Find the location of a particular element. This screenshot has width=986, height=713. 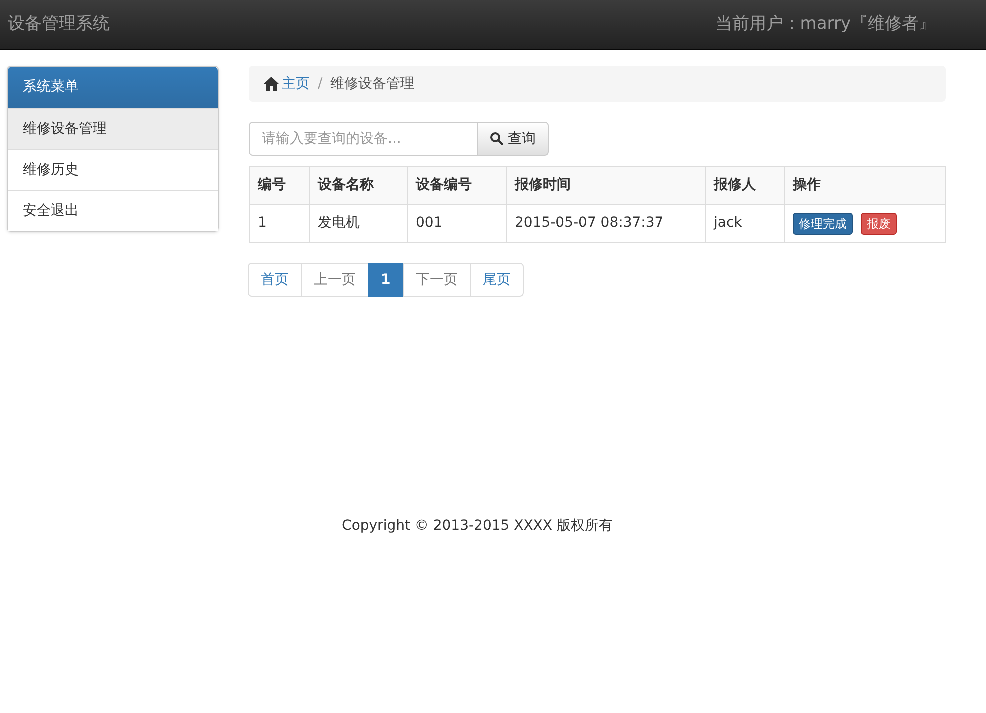

breadcrumb-current: 维修设备管理 is located at coordinates (372, 84).